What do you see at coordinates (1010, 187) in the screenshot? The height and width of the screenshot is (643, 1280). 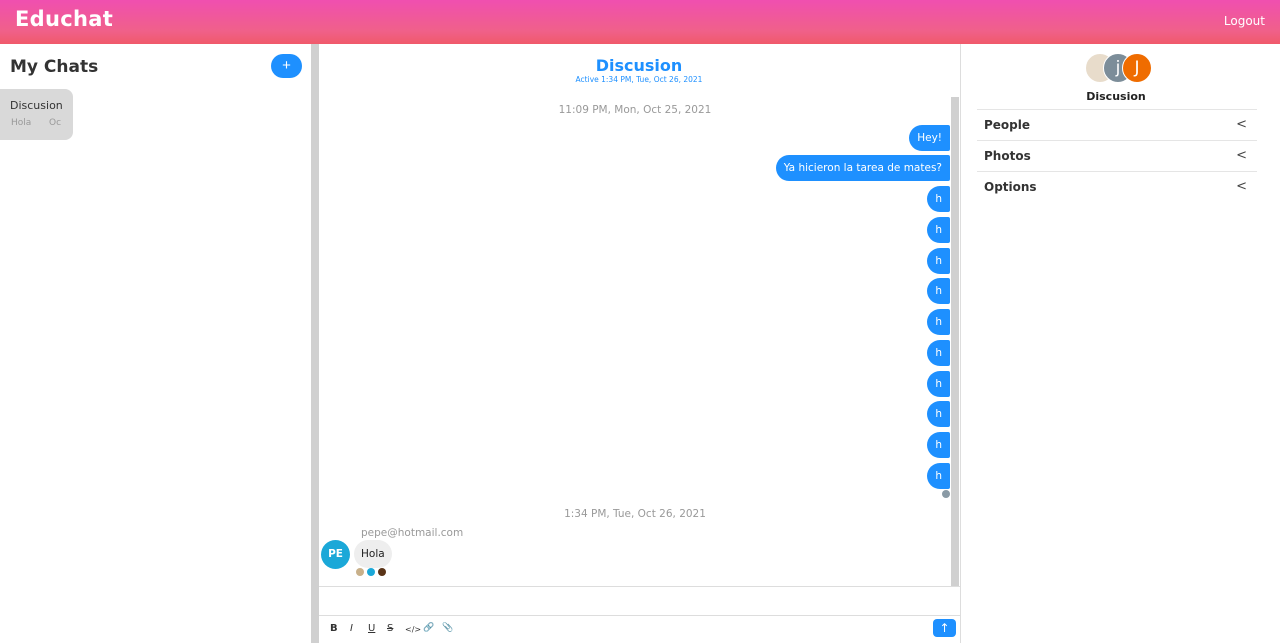 I see `section-label: Options` at bounding box center [1010, 187].